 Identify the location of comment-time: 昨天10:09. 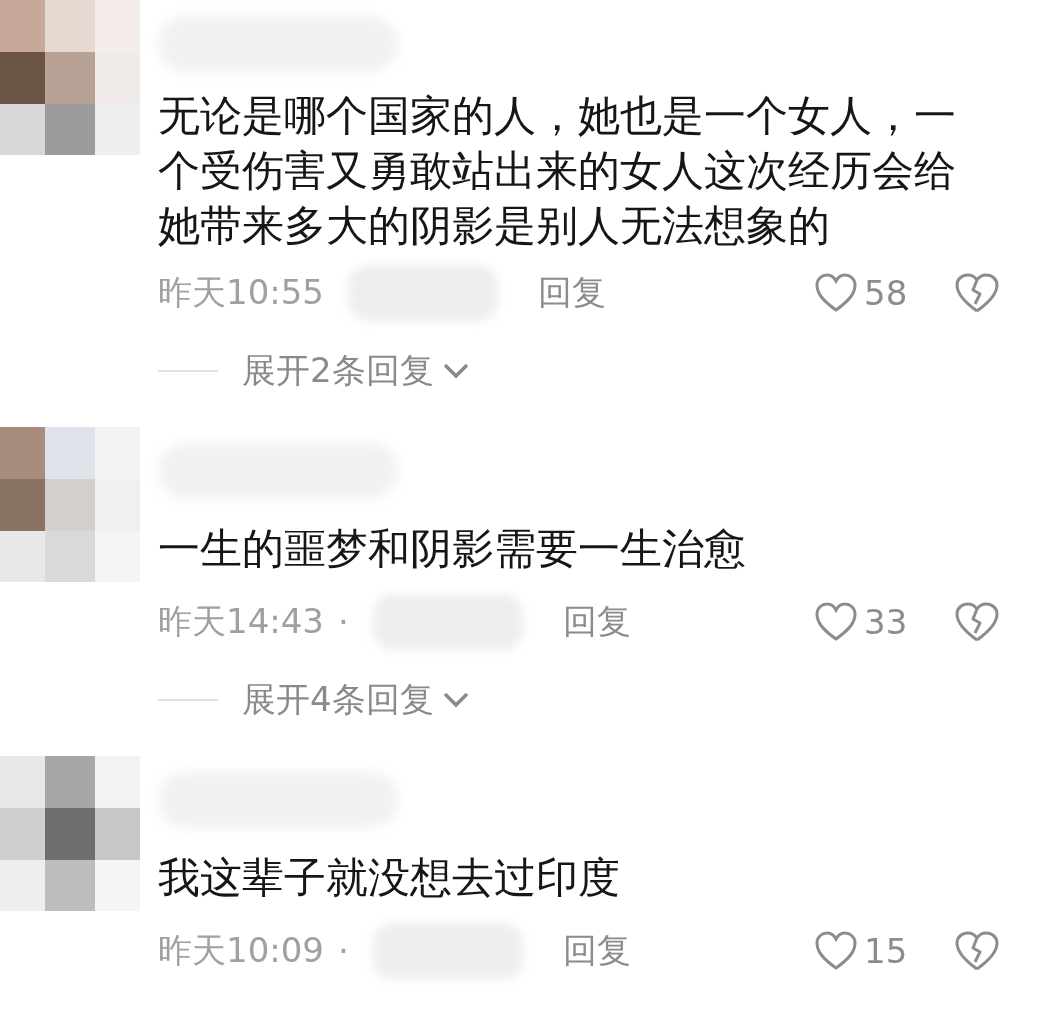
(241, 950).